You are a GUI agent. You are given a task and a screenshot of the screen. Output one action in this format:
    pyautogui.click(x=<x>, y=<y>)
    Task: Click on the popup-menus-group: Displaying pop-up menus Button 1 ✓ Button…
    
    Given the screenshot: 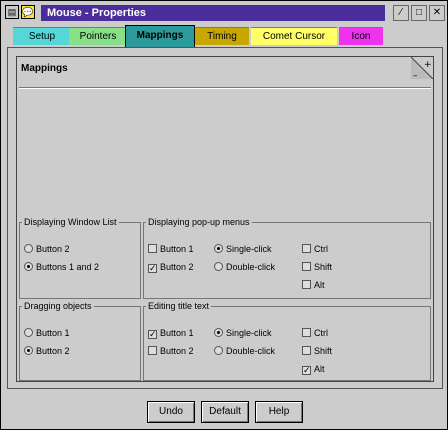 What is the action you would take?
    pyautogui.click(x=287, y=258)
    